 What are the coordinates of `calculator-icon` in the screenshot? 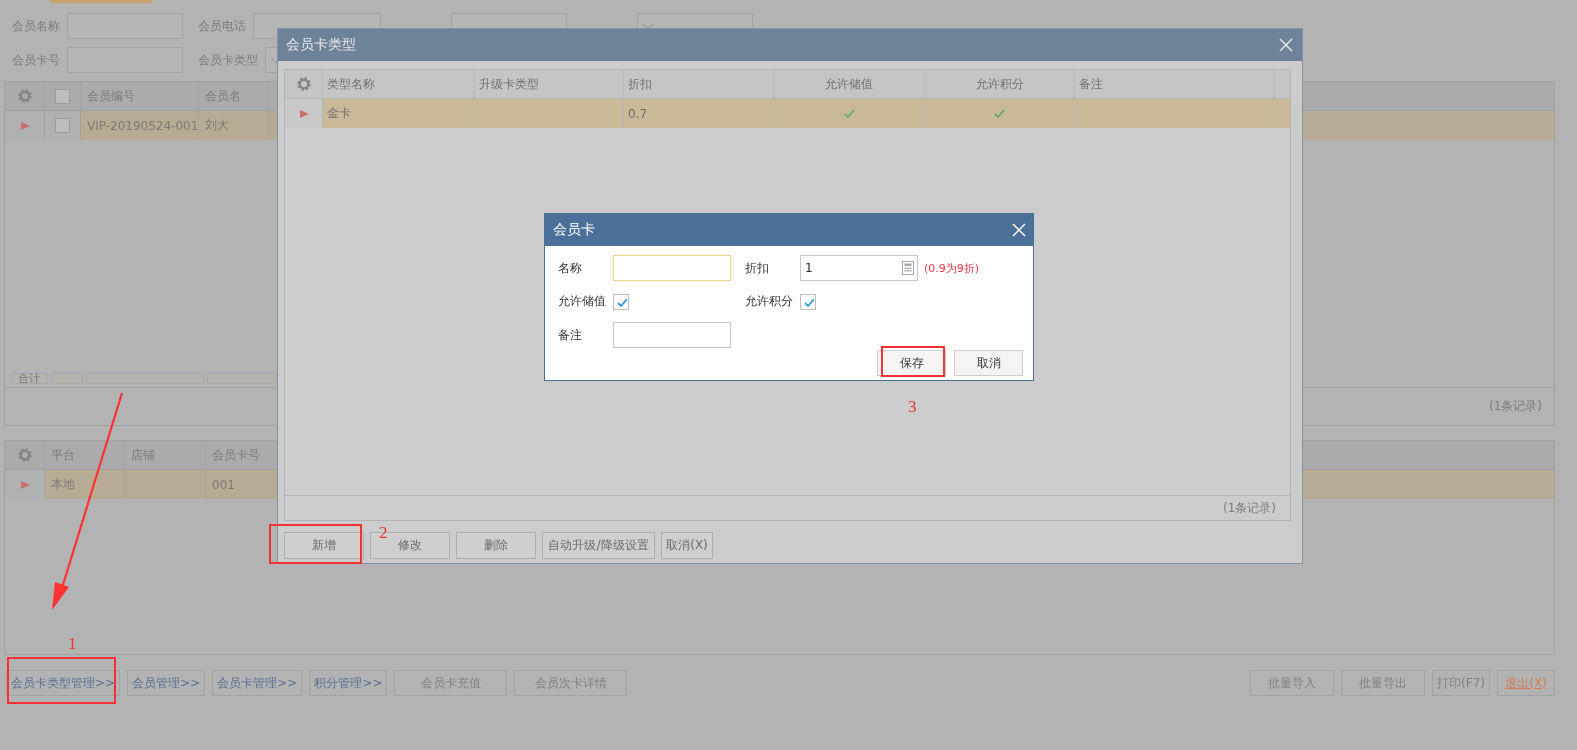 It's located at (908, 268).